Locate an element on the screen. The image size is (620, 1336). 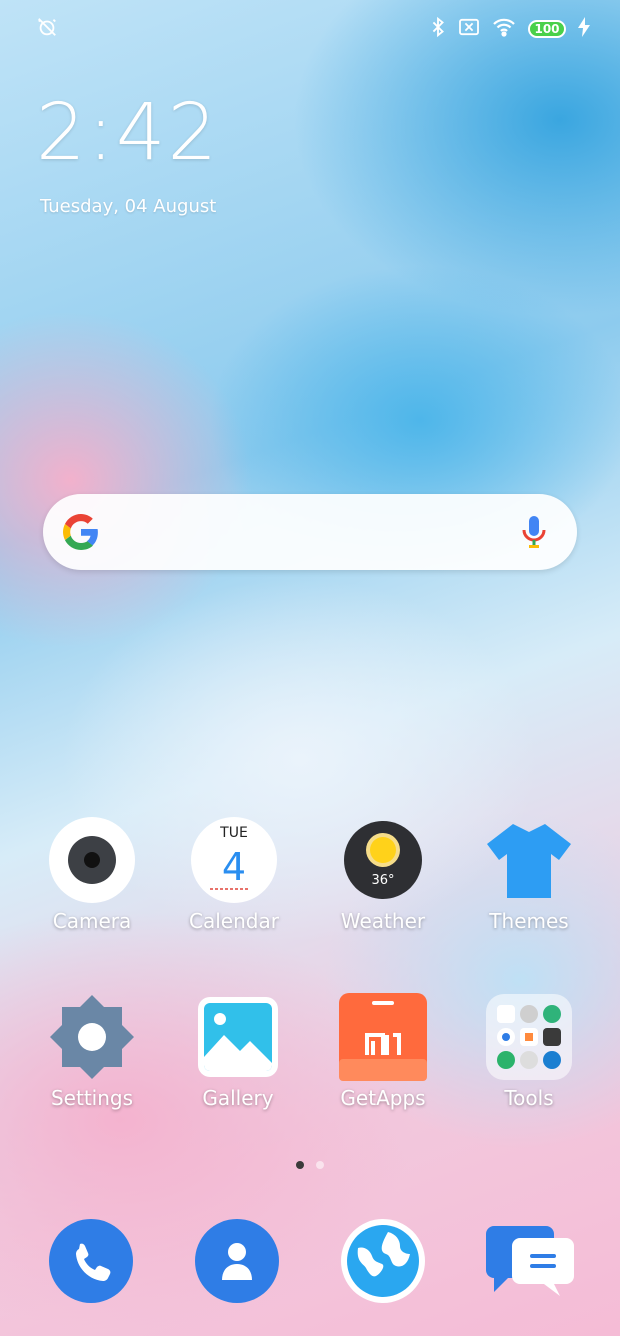
app-label: Camera is located at coordinates (92, 921).